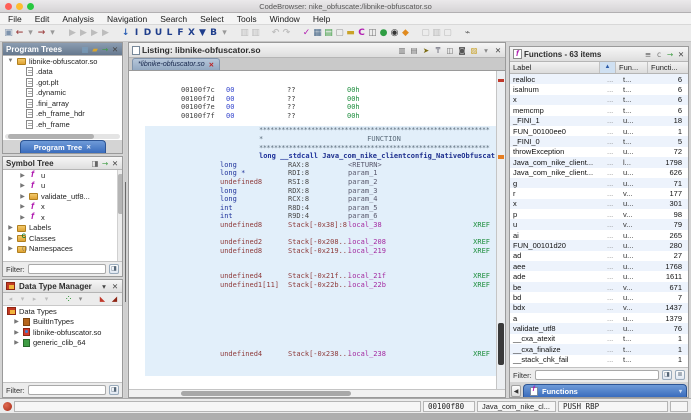 This screenshot has height=420, width=691. Describe the element at coordinates (680, 391) in the screenshot. I see `tab-menu-caret-icon: ▾` at that location.